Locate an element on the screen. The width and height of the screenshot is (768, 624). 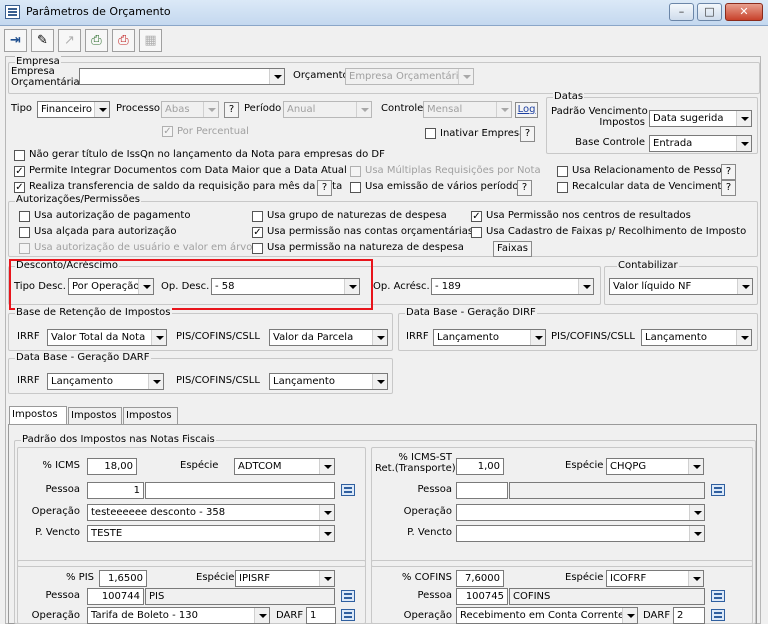
retencao-irrf-select: Valor Total da Nota is located at coordinates (107, 337).